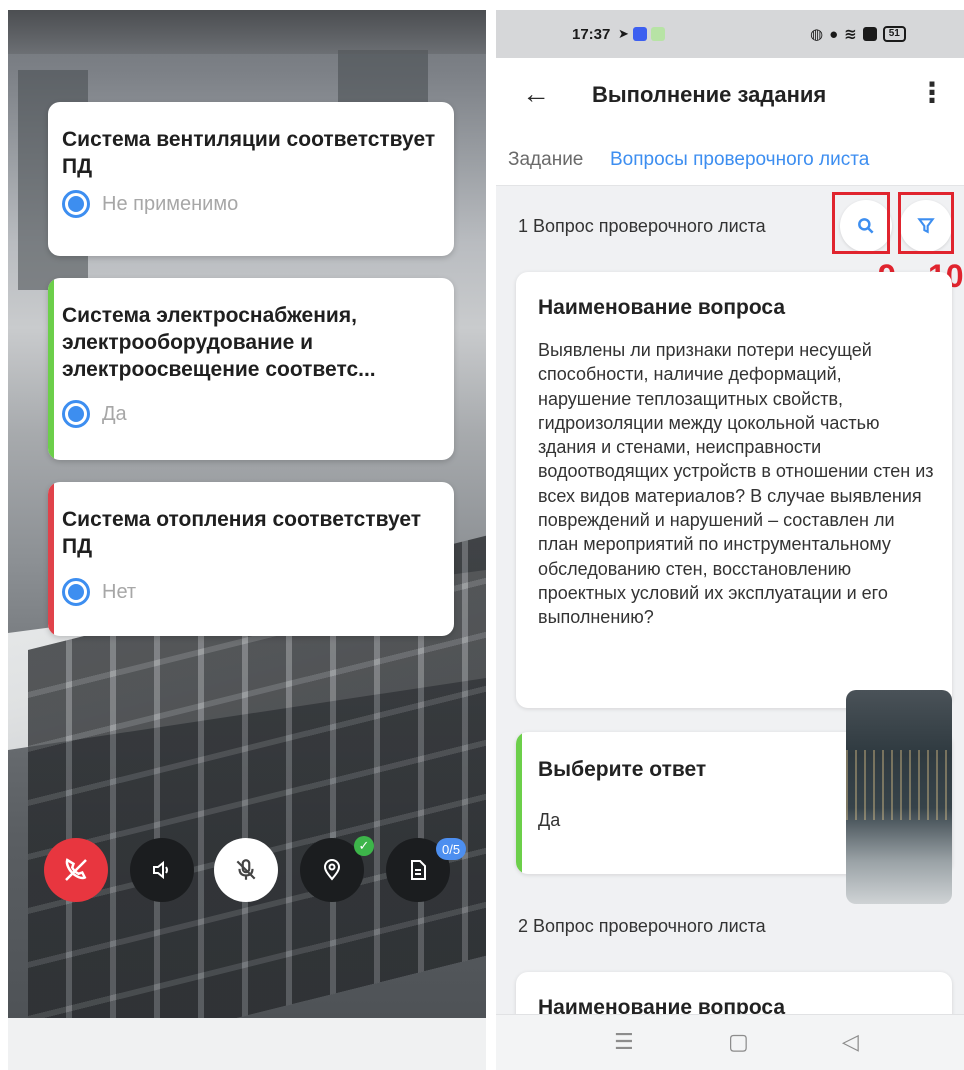  I want to click on card-accent-green, so click(51, 369).